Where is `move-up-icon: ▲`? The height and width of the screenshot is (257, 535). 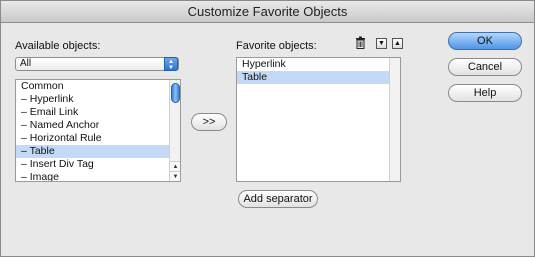 move-up-icon: ▲ is located at coordinates (397, 43).